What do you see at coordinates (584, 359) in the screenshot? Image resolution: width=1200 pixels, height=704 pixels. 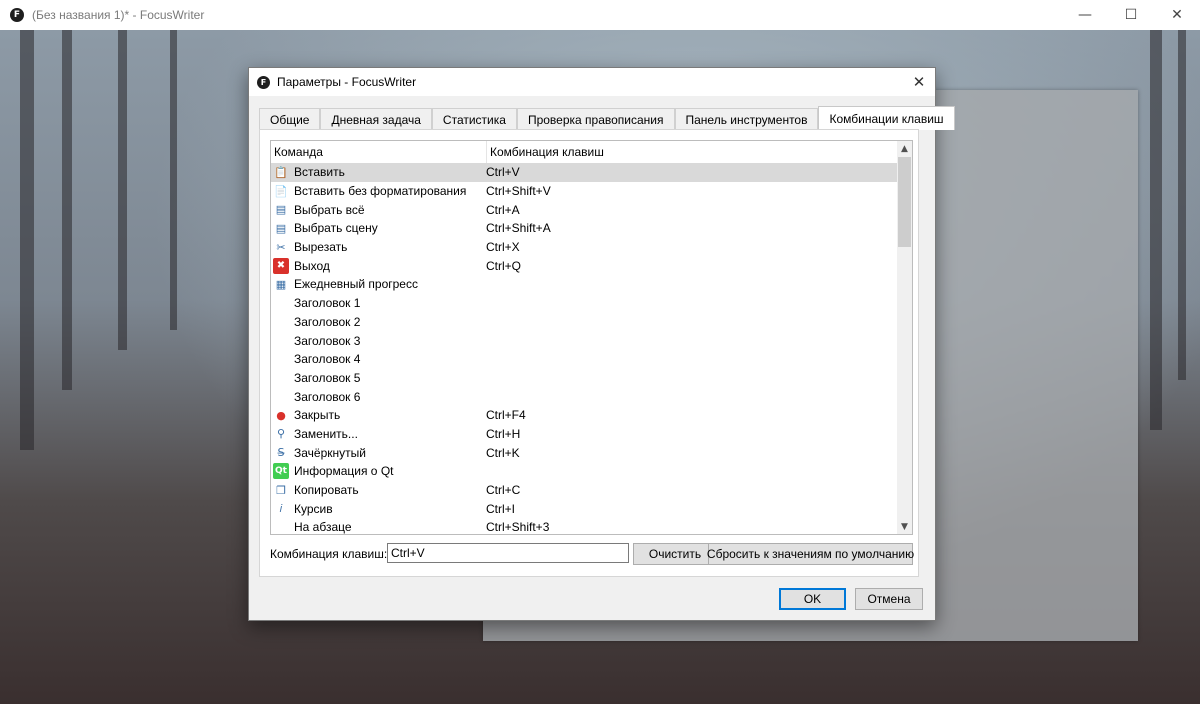 I see `table-row: Заголовок 4` at bounding box center [584, 359].